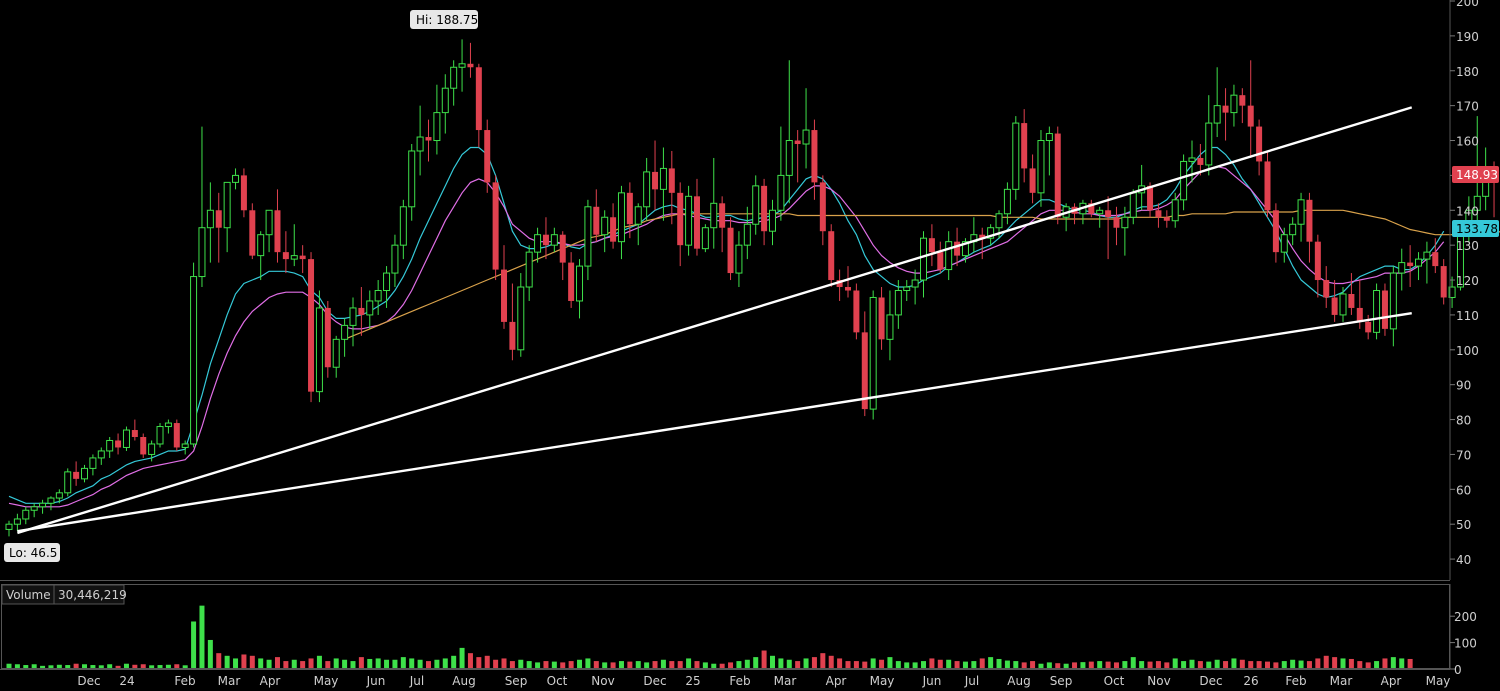 The image size is (1500, 691). What do you see at coordinates (1458, 670) in the screenshot?
I see `volume-tick-label: 0` at bounding box center [1458, 670].